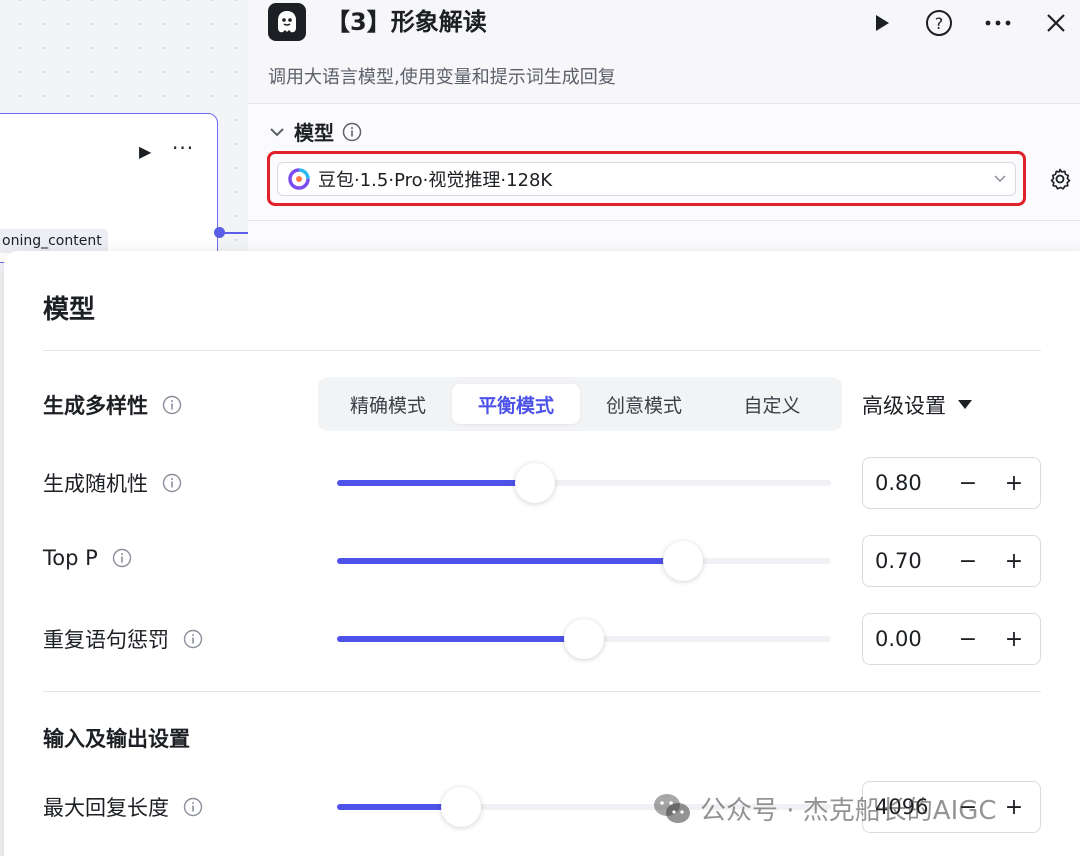  I want to click on more-icon, so click(998, 23).